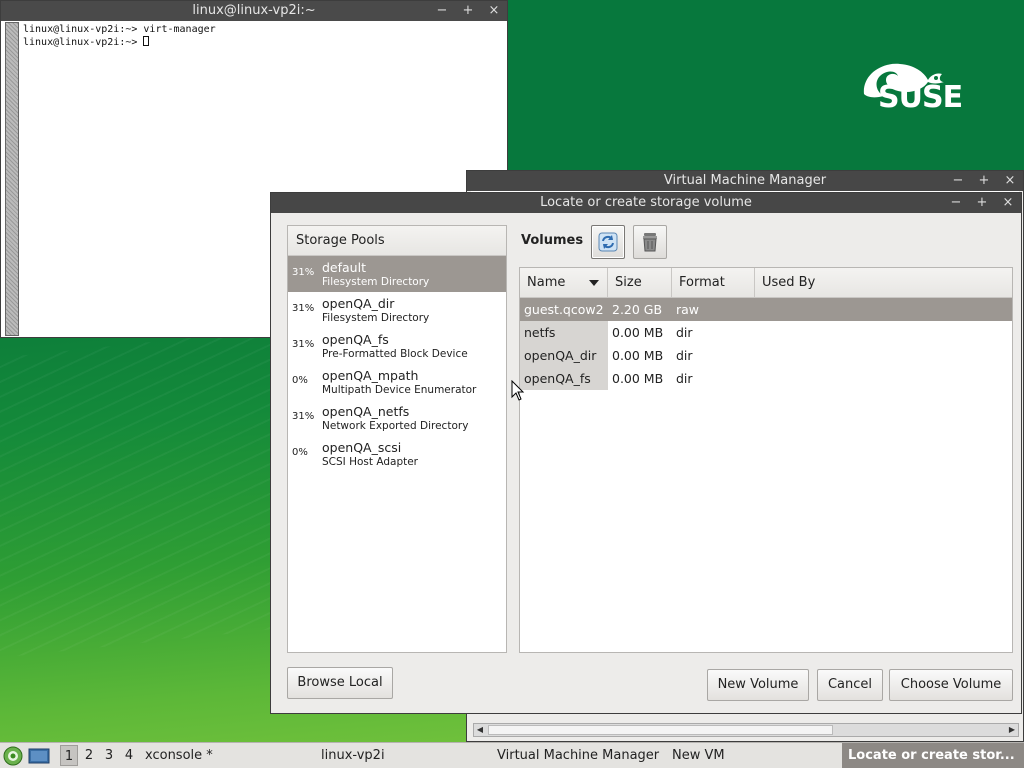 The height and width of the screenshot is (768, 1024). I want to click on vmm-horizontal-scrollbar: ◀ ▶, so click(746, 730).